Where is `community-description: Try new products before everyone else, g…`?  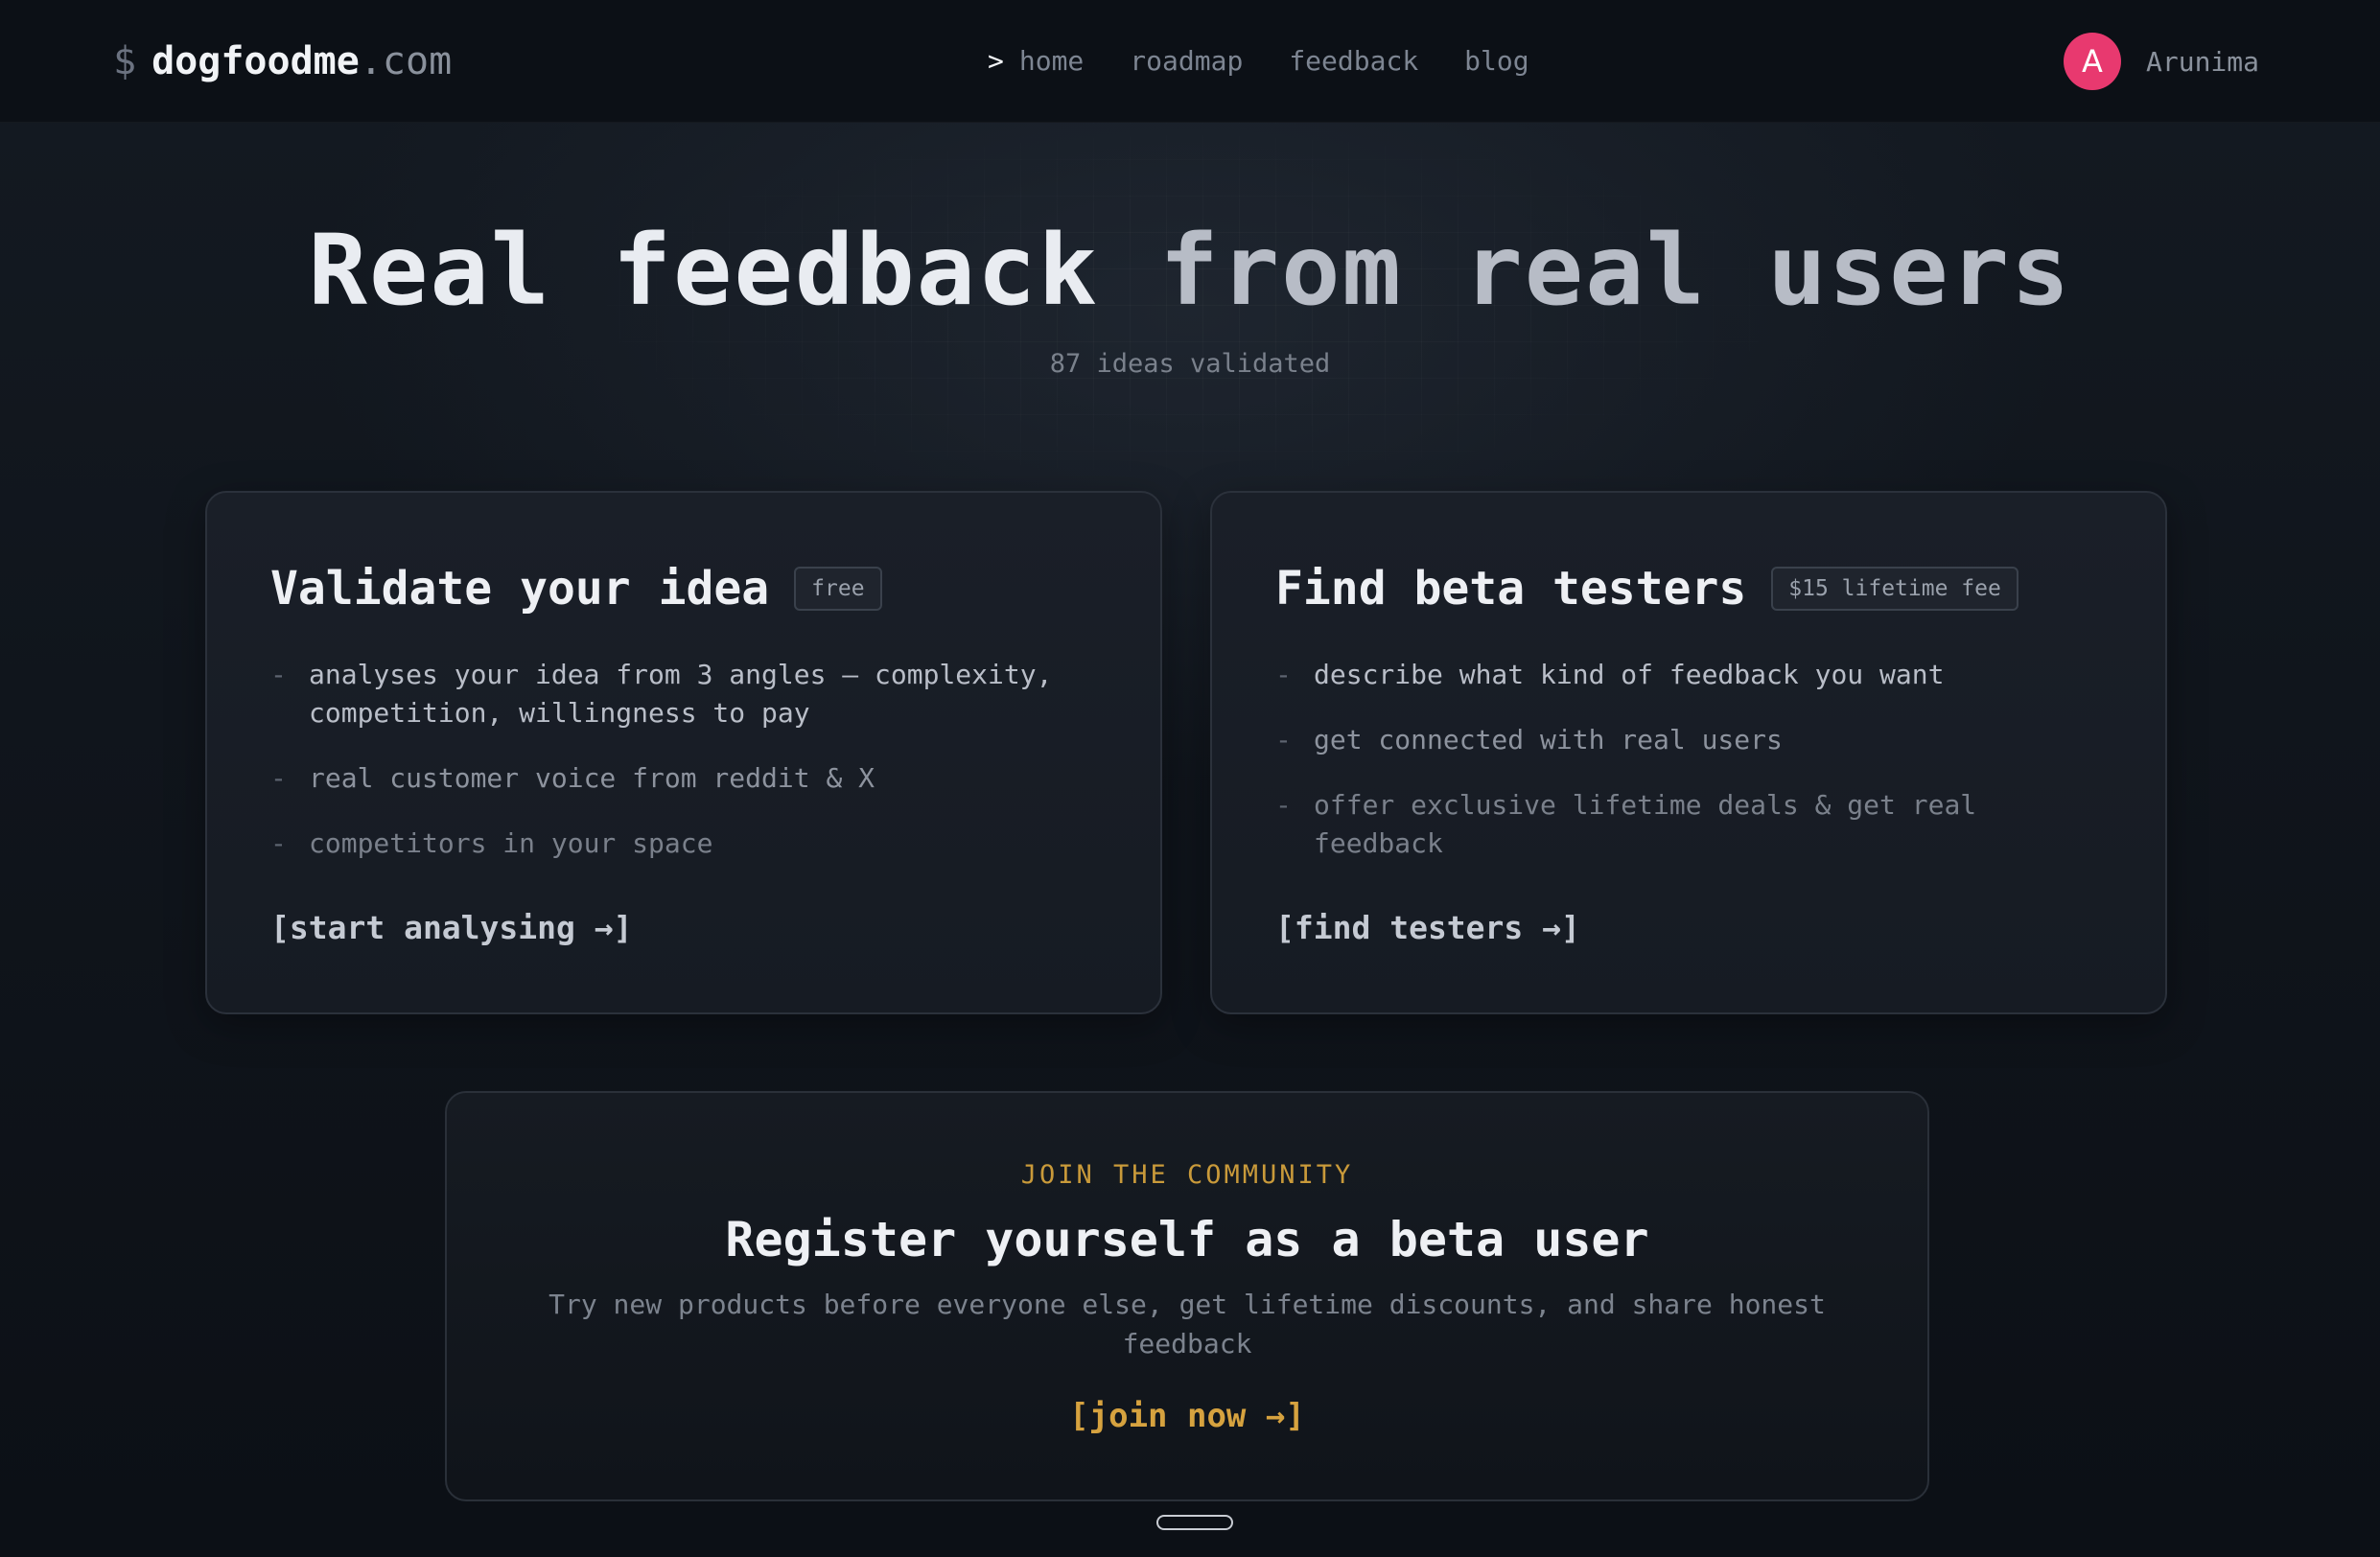 community-description: Try new products before everyone else, g… is located at coordinates (1187, 1324).